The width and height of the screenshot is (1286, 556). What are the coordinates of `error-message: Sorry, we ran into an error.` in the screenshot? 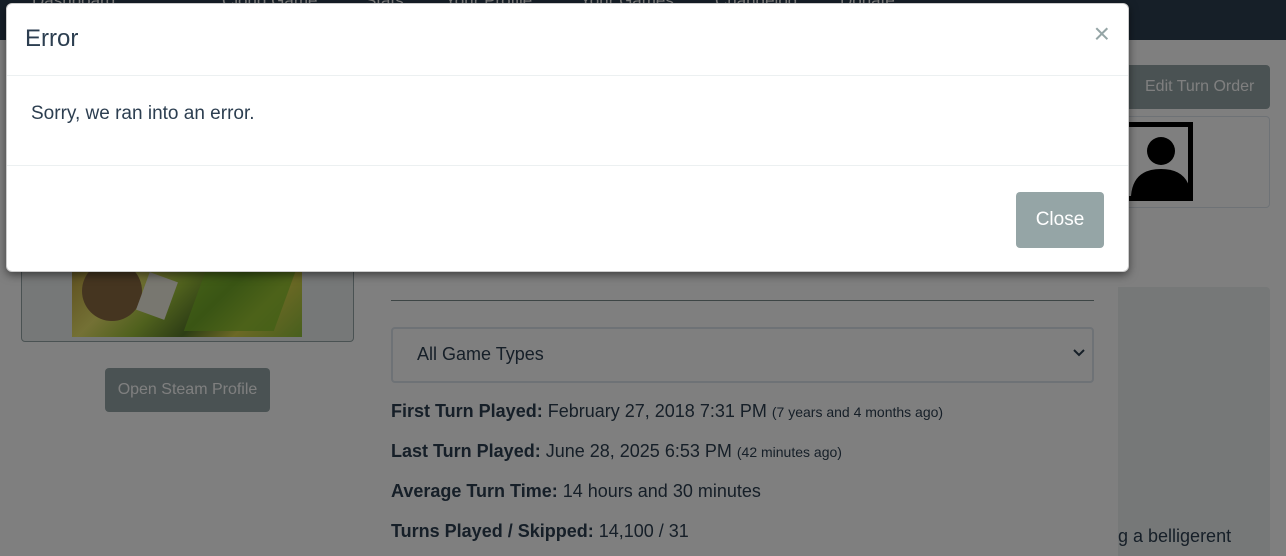 It's located at (143, 113).